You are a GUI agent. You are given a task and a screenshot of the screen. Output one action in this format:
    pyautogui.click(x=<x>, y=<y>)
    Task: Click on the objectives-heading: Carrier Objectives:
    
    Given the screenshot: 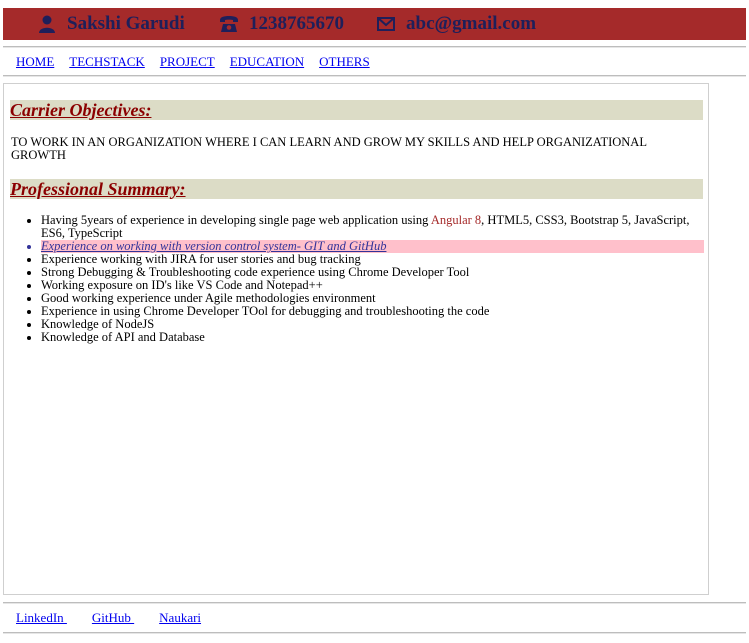 What is the action you would take?
    pyautogui.click(x=356, y=110)
    